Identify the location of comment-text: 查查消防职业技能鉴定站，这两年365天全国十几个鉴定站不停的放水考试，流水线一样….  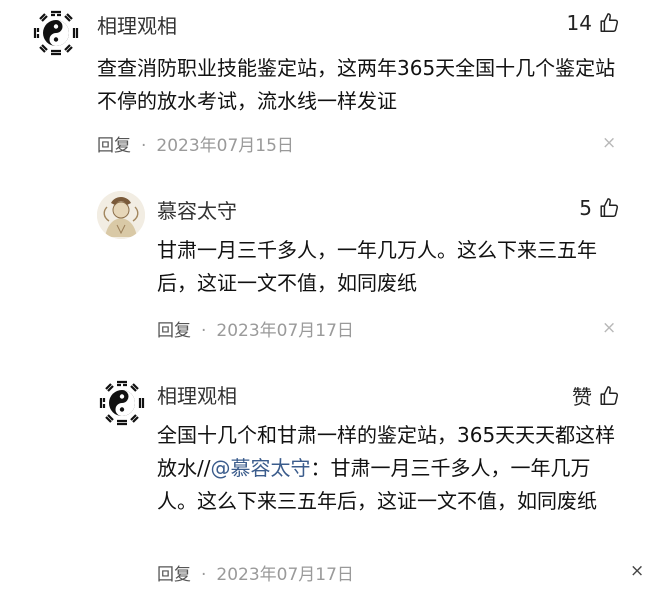
(356, 84).